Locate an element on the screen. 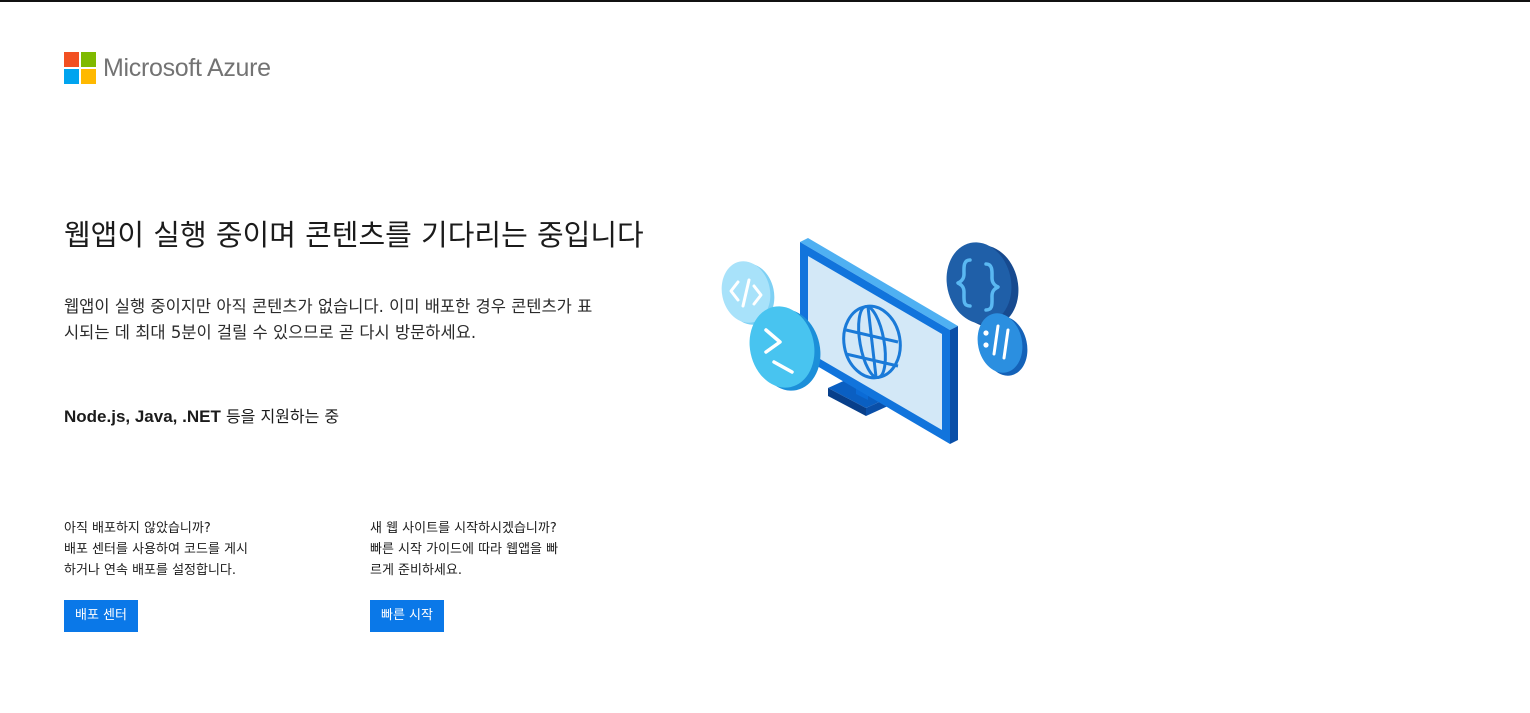 The image size is (1530, 713). supported-stacks: Node.js, Java, .NET 등을 지원하는 중 is located at coordinates (201, 415).